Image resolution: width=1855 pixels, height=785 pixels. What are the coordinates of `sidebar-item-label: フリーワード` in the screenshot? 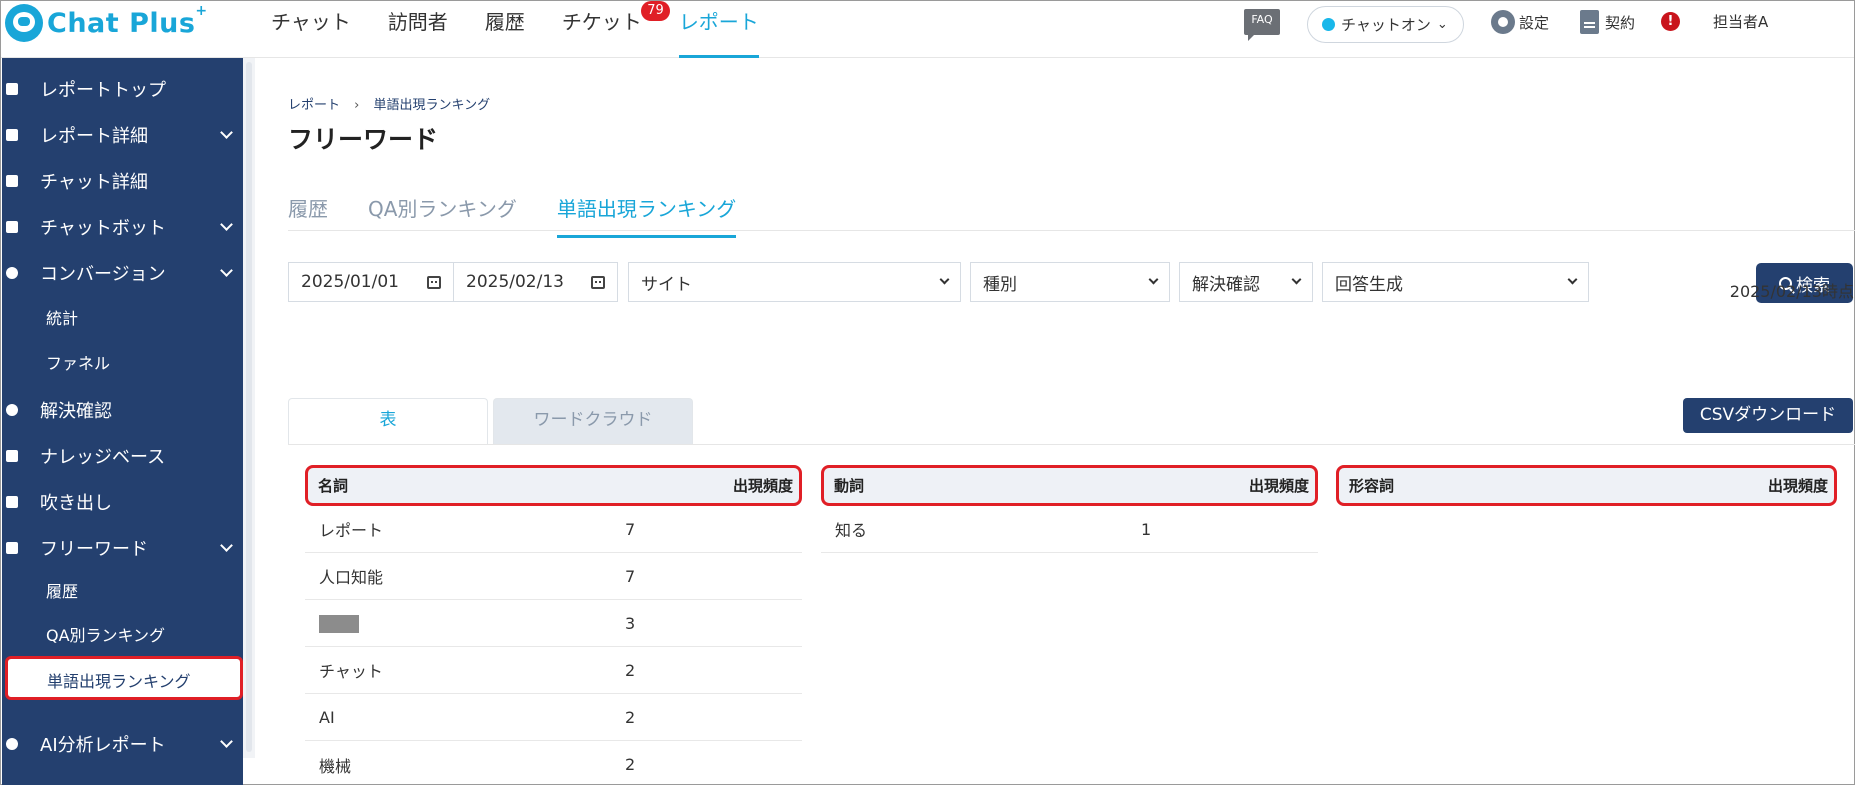 It's located at (94, 549).